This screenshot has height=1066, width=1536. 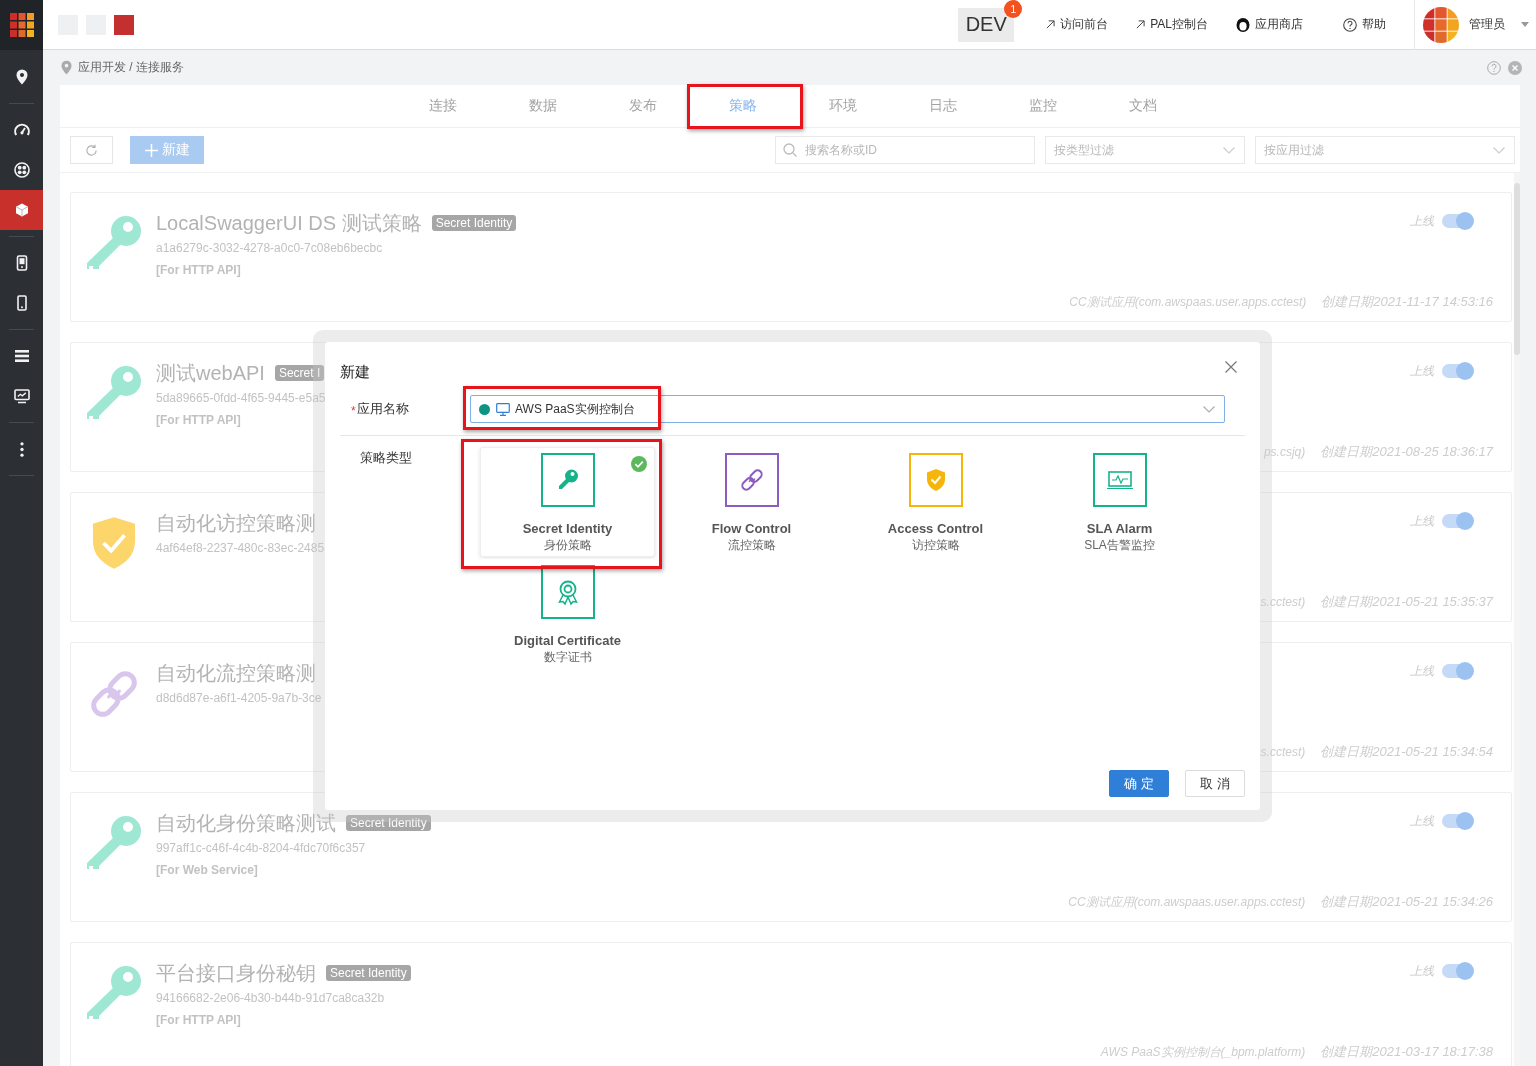 I want to click on policy-type-option: Secret Identity 身份策略, so click(x=567, y=502).